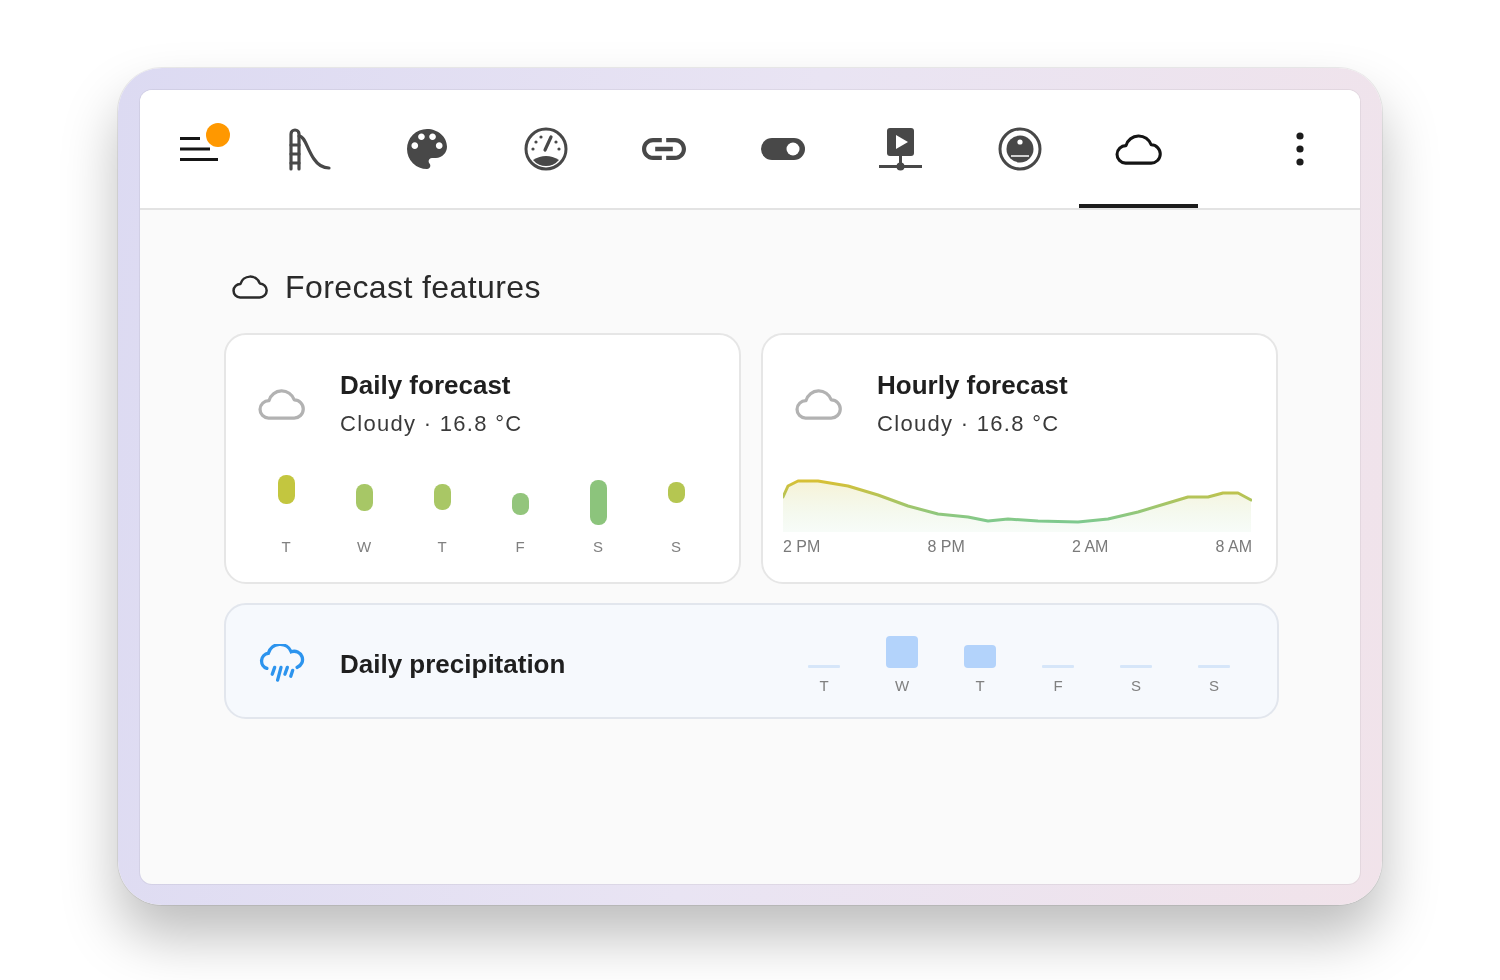 Image resolution: width=1500 pixels, height=980 pixels. Describe the element at coordinates (802, 547) in the screenshot. I see `time-label: 2 PM` at that location.